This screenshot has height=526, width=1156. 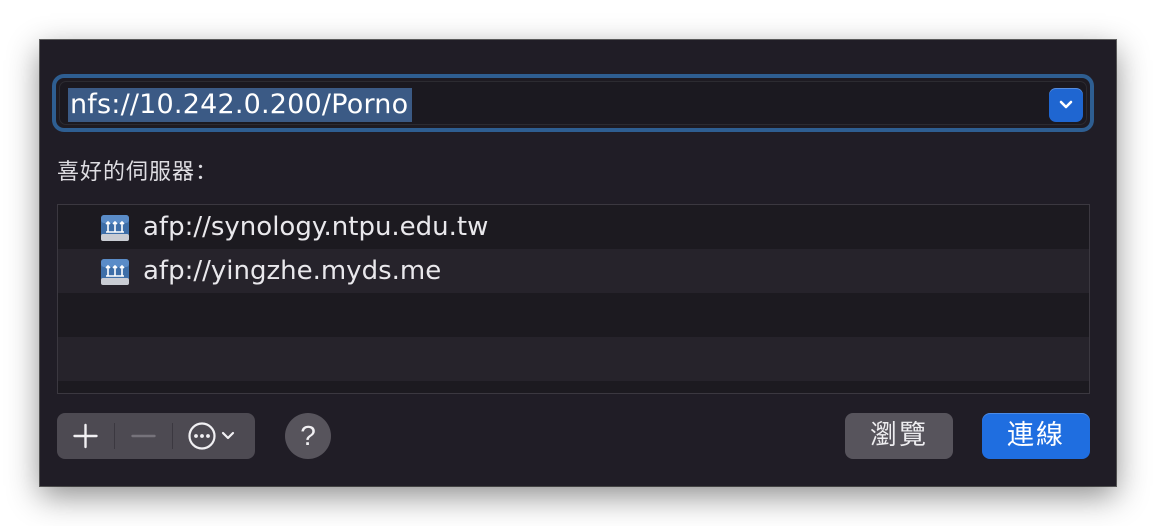 I want to click on remove-favorite-button, so click(x=143, y=436).